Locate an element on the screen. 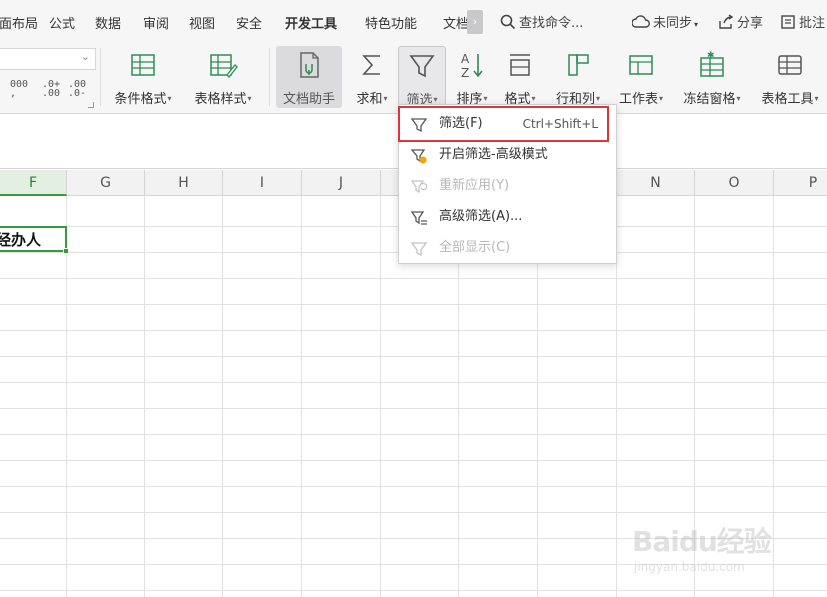  menu-item-reapply: 重新应用(Y) is located at coordinates (507, 186).